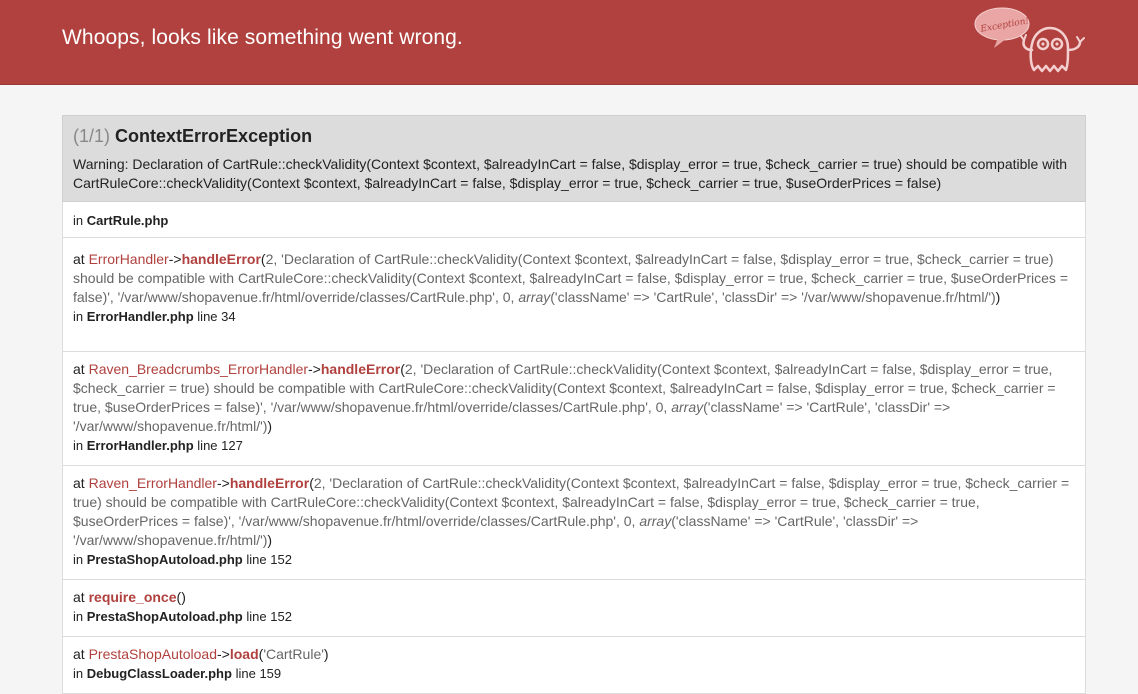  Describe the element at coordinates (574, 597) in the screenshot. I see `frame-call: at require_once()` at that location.